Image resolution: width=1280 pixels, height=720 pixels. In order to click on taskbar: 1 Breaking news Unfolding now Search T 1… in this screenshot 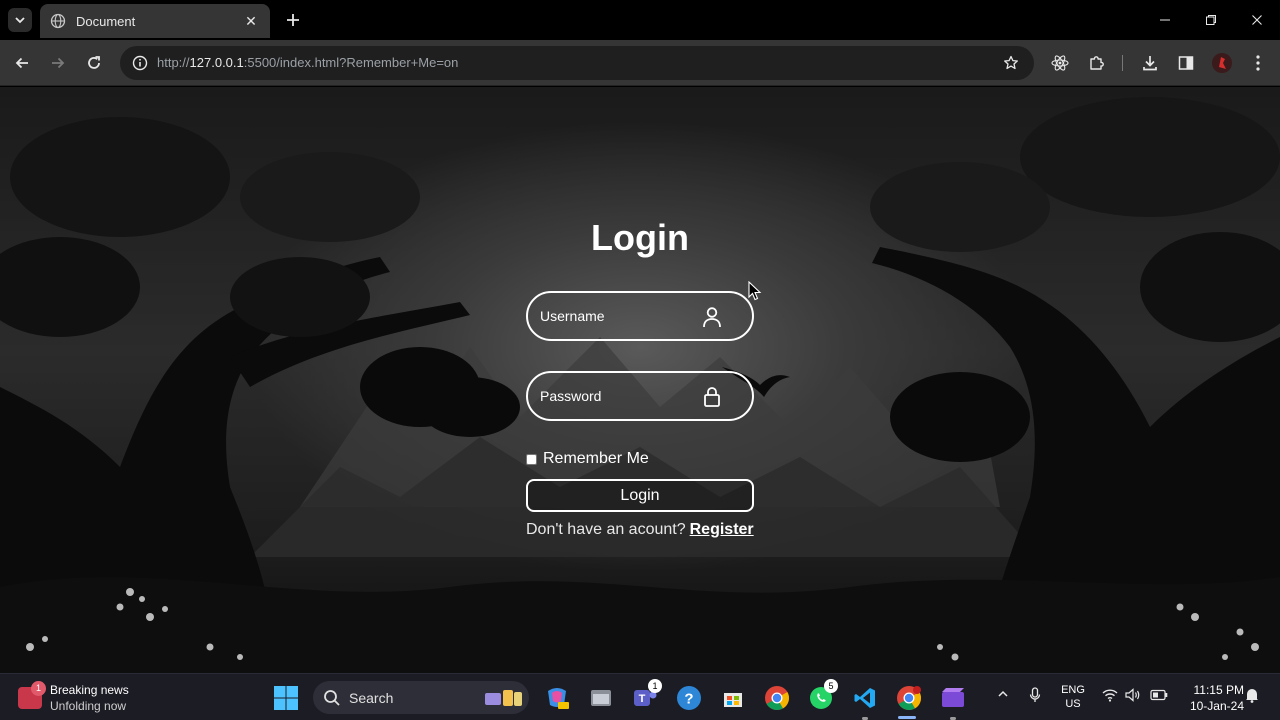, I will do `click(640, 696)`.